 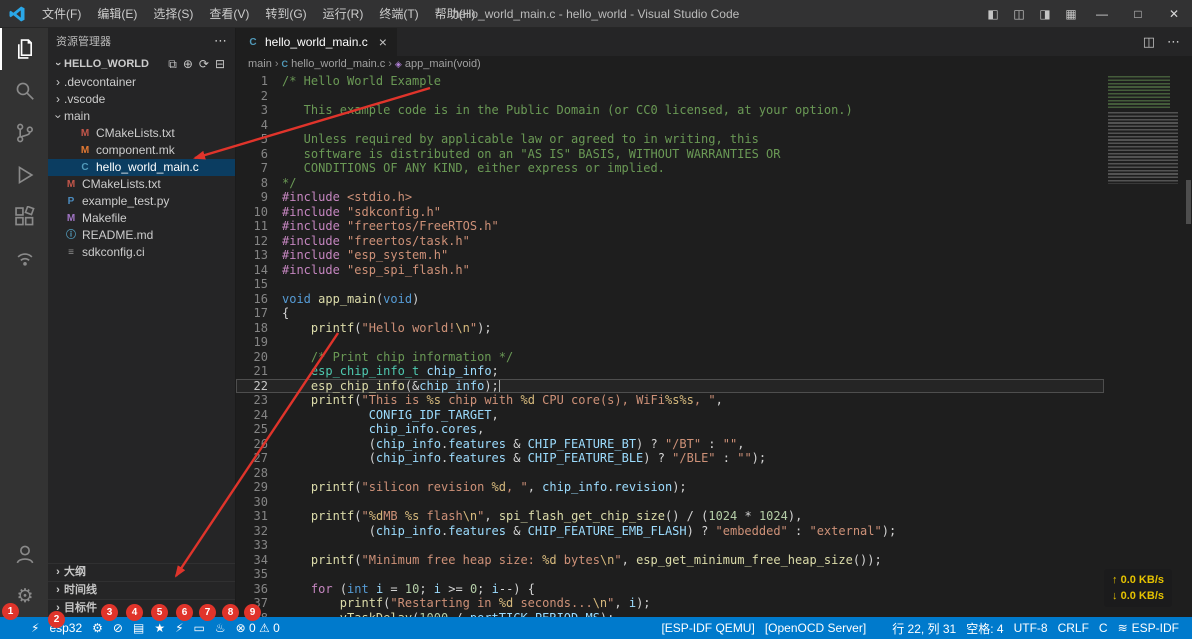 What do you see at coordinates (259, 458) in the screenshot?
I see `line-number: 27` at bounding box center [259, 458].